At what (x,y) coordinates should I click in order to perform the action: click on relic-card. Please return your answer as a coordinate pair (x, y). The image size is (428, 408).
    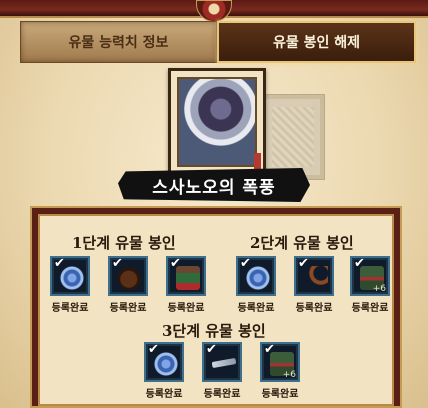
    Looking at the image, I should click on (217, 122).